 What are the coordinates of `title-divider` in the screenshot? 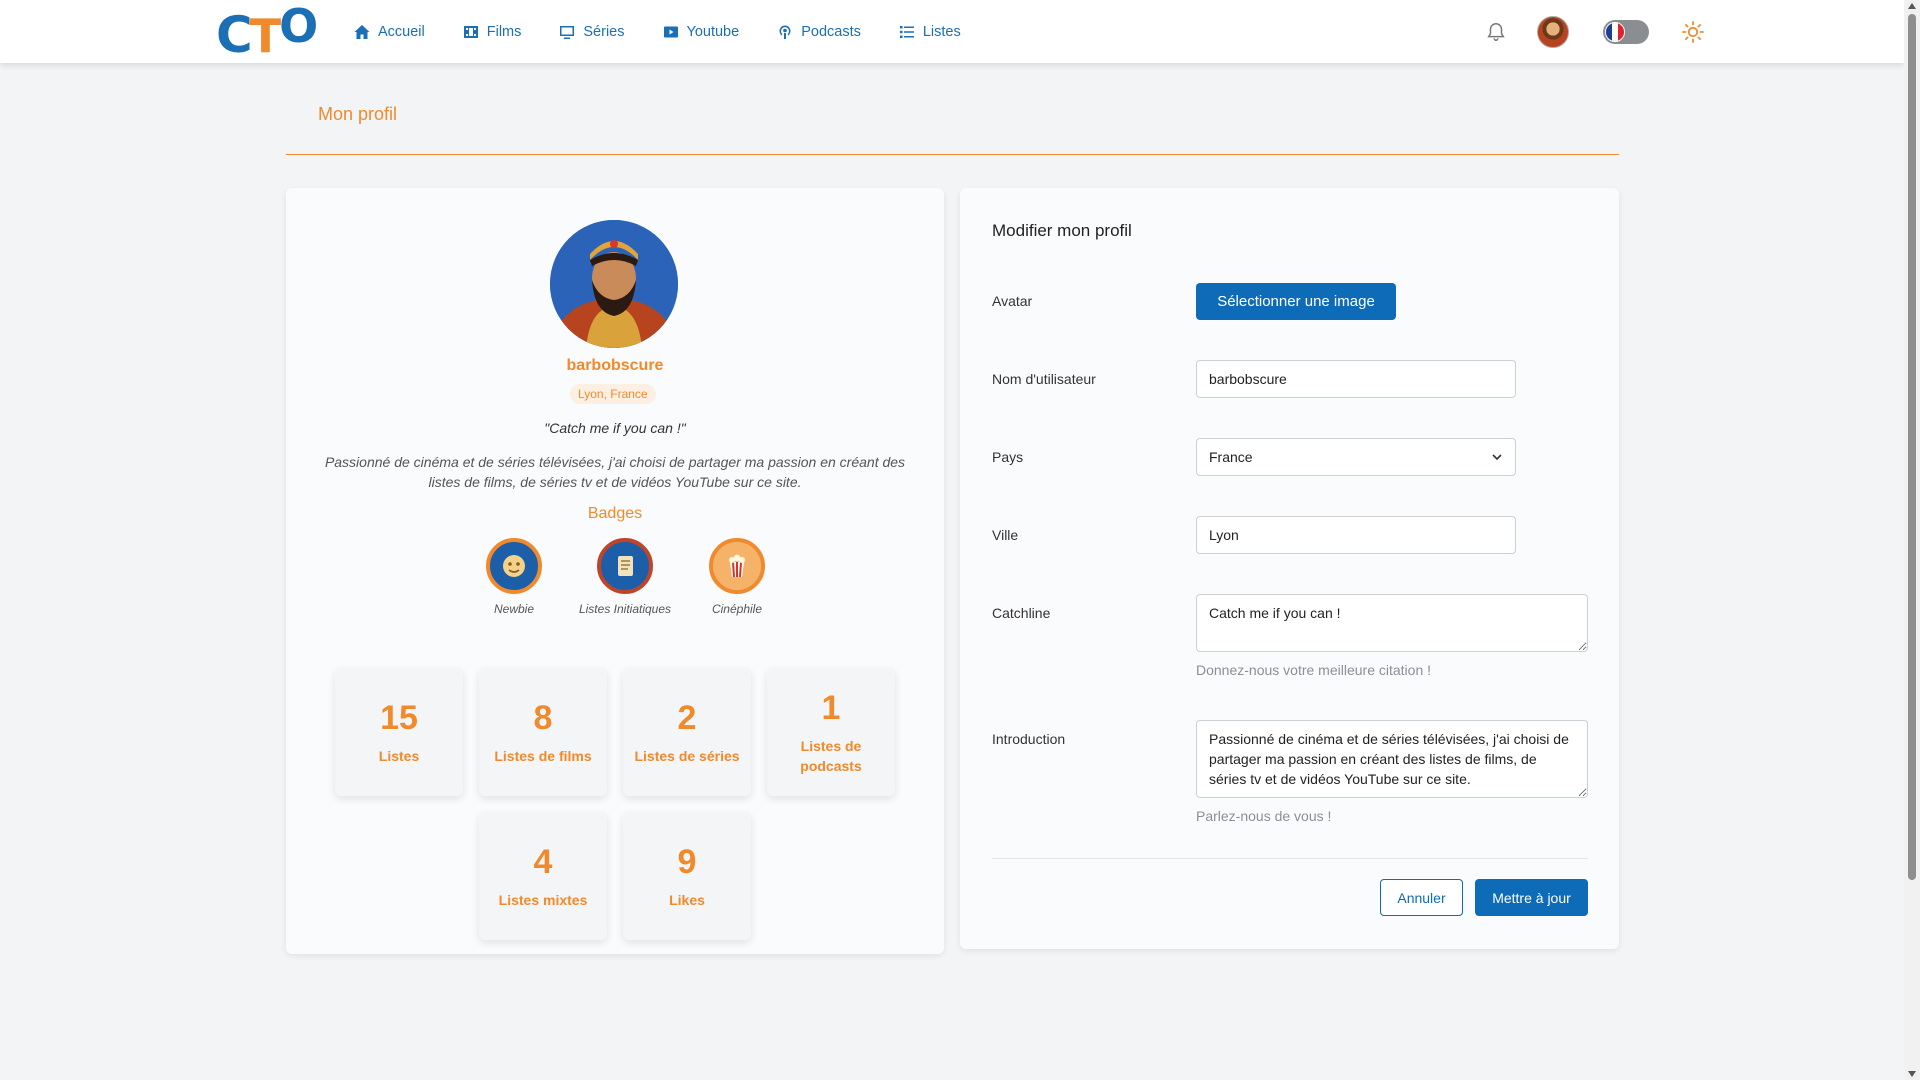 It's located at (952, 154).